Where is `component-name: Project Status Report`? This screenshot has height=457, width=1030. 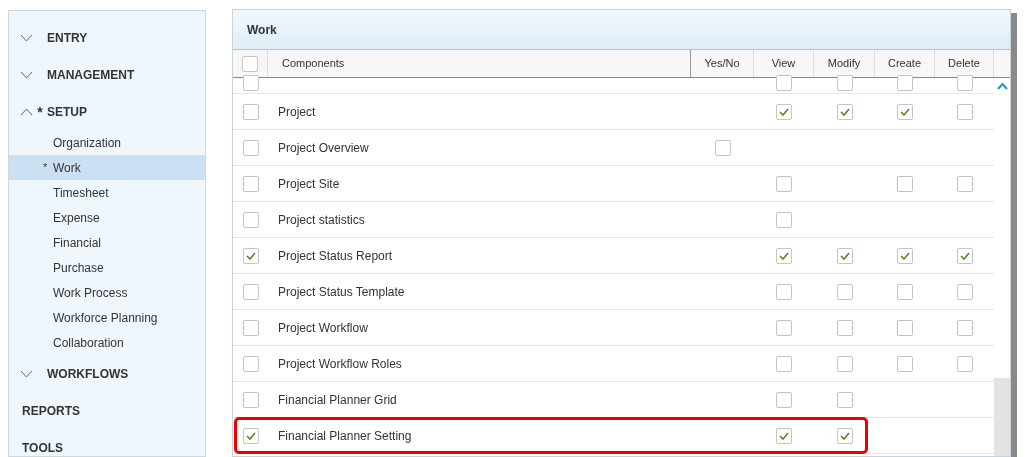 component-name: Project Status Report is located at coordinates (335, 255).